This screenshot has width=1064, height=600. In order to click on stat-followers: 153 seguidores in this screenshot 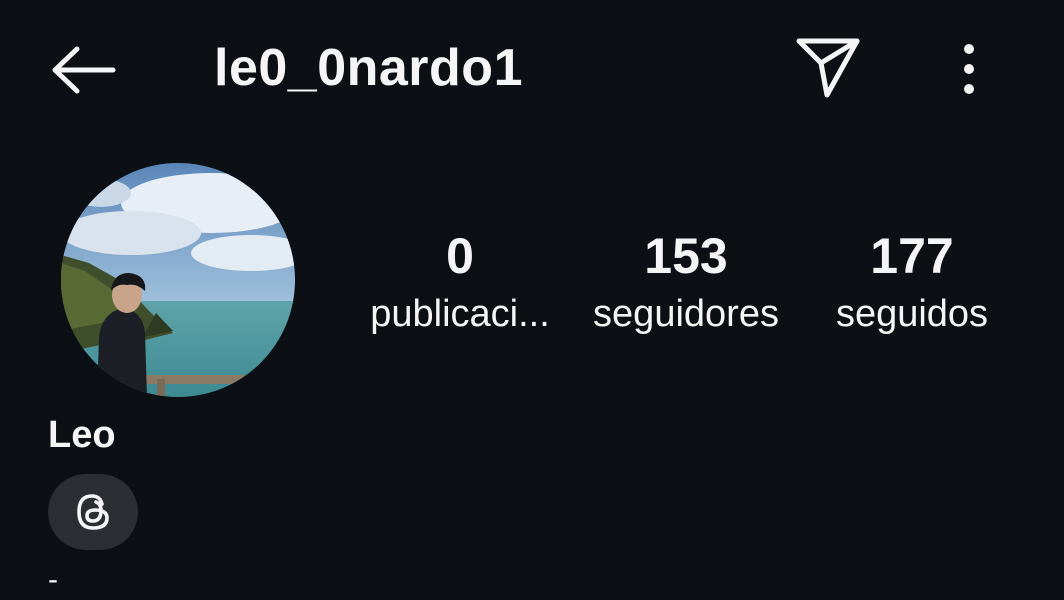, I will do `click(686, 282)`.